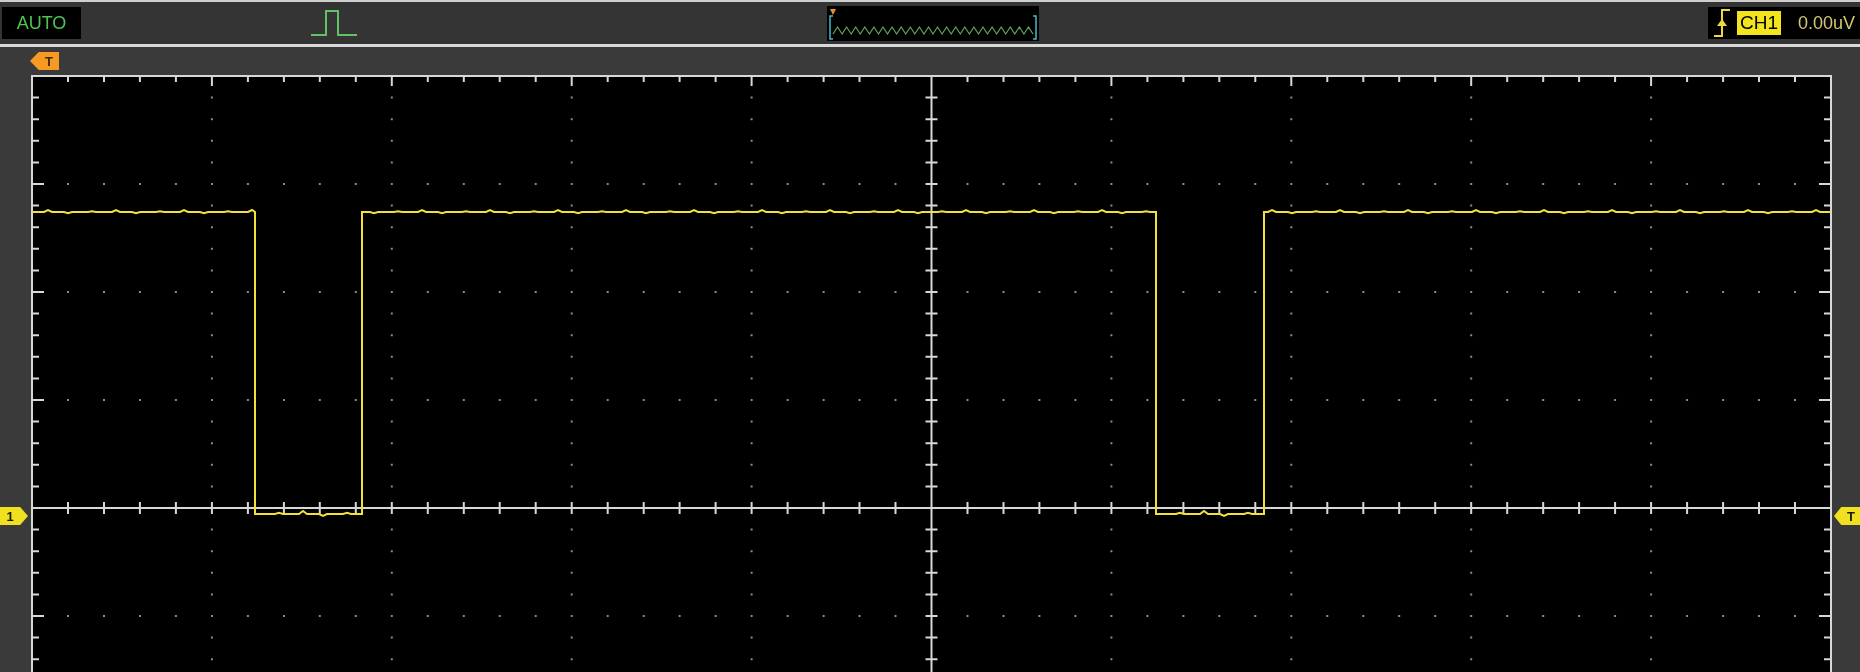 The image size is (1860, 672). Describe the element at coordinates (41, 23) in the screenshot. I see `mode-indicator: AUTO` at that location.